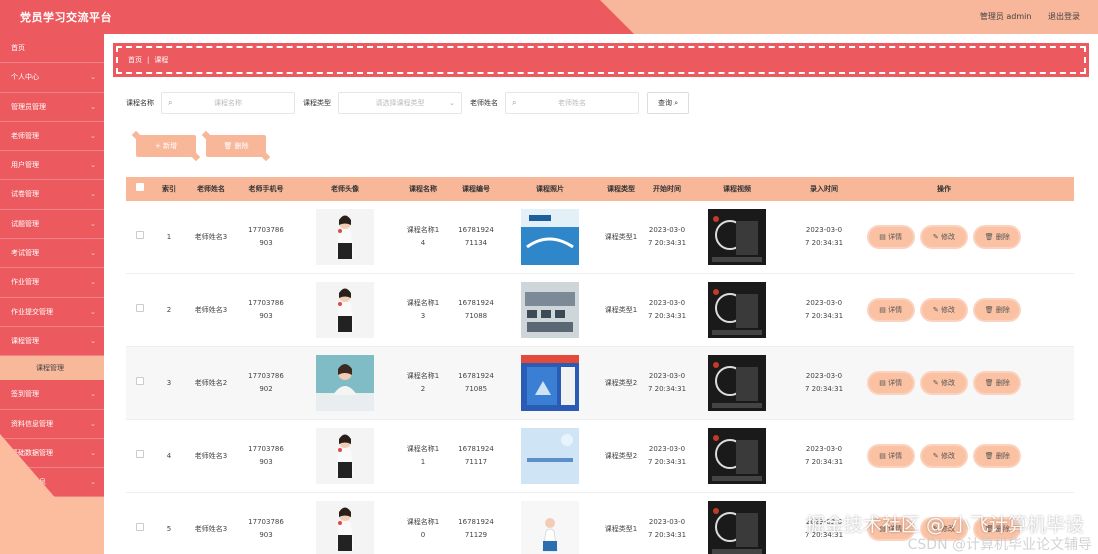 The height and width of the screenshot is (554, 1098). I want to click on sidebar-item: 考试管理 ⌄, so click(52, 254).